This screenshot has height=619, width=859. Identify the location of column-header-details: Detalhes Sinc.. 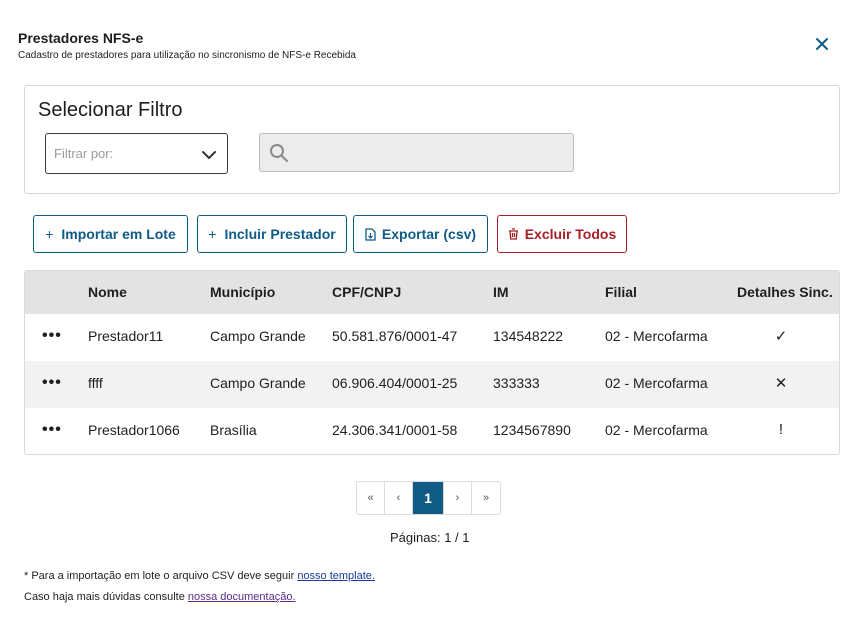
(785, 292).